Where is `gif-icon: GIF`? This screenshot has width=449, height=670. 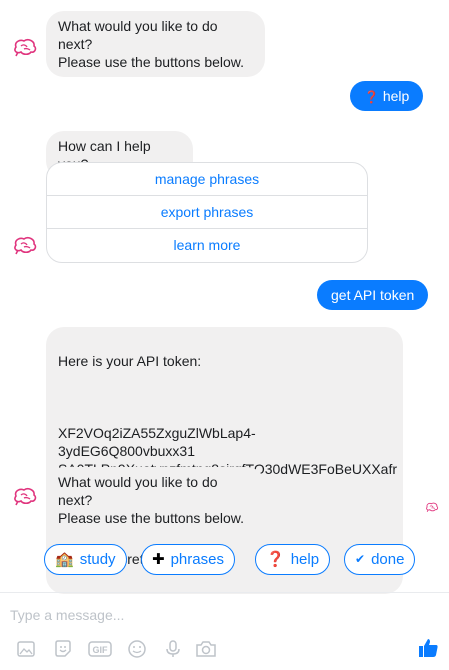 gif-icon: GIF is located at coordinates (100, 649).